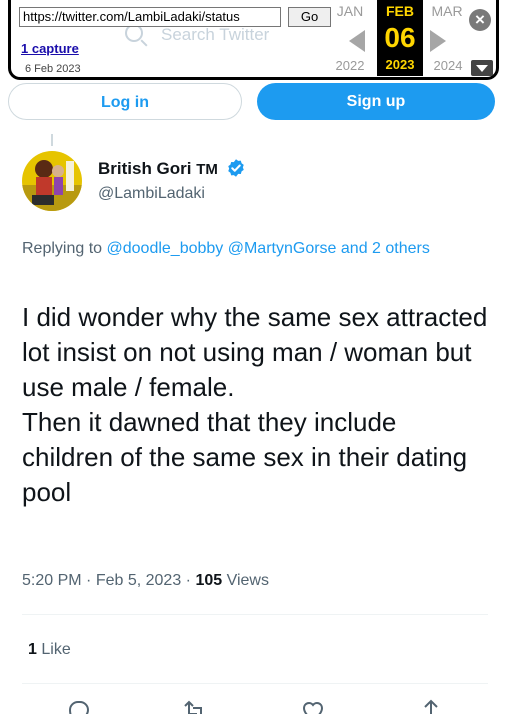 The image size is (510, 714). I want to click on prev-capture-arrow-icon, so click(357, 41).